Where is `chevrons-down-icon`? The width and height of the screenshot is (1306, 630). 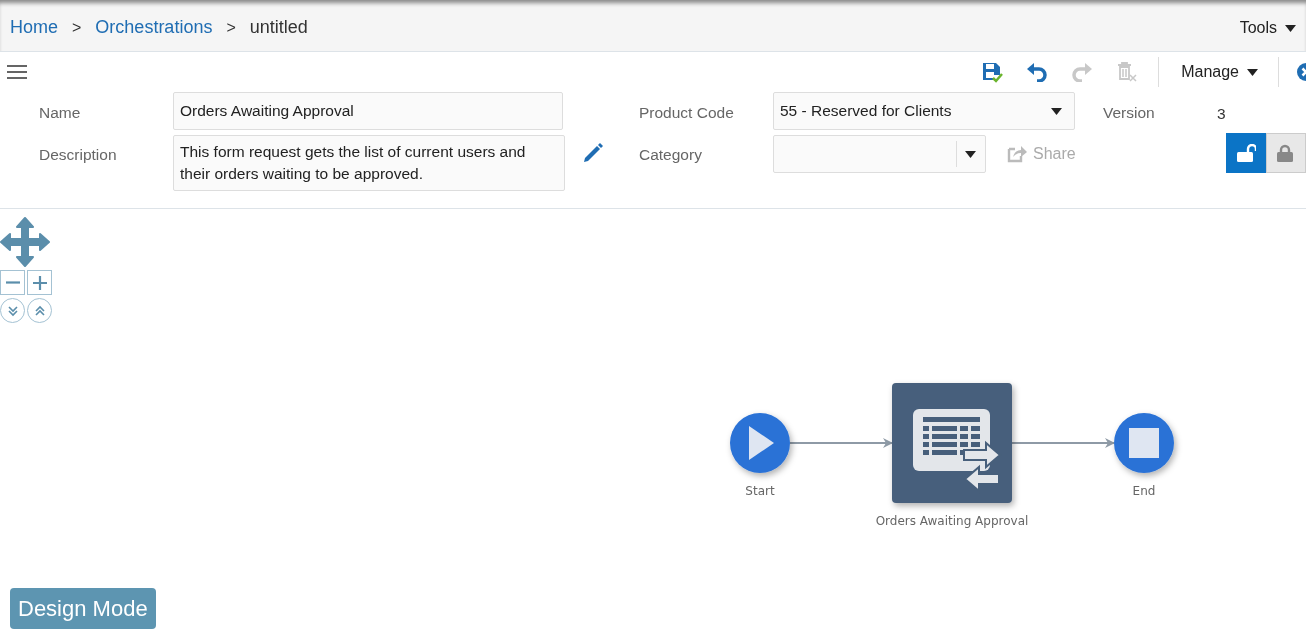
chevrons-down-icon is located at coordinates (12, 310).